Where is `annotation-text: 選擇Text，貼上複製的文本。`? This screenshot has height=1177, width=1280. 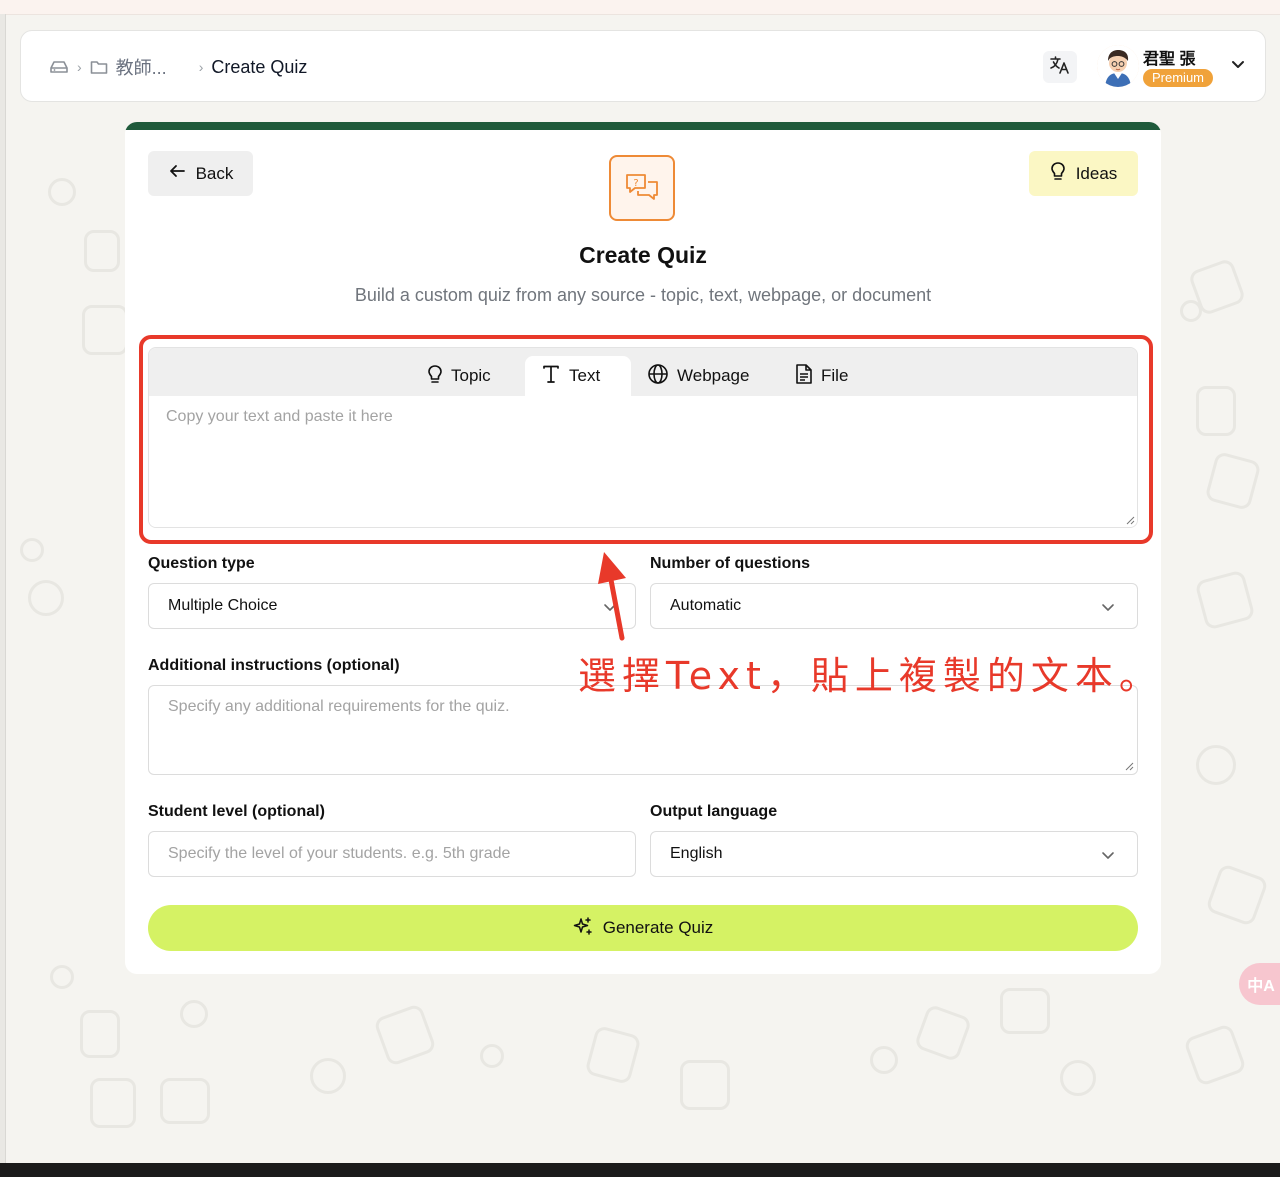 annotation-text: 選擇Text，貼上複製的文本。 is located at coordinates (870, 676).